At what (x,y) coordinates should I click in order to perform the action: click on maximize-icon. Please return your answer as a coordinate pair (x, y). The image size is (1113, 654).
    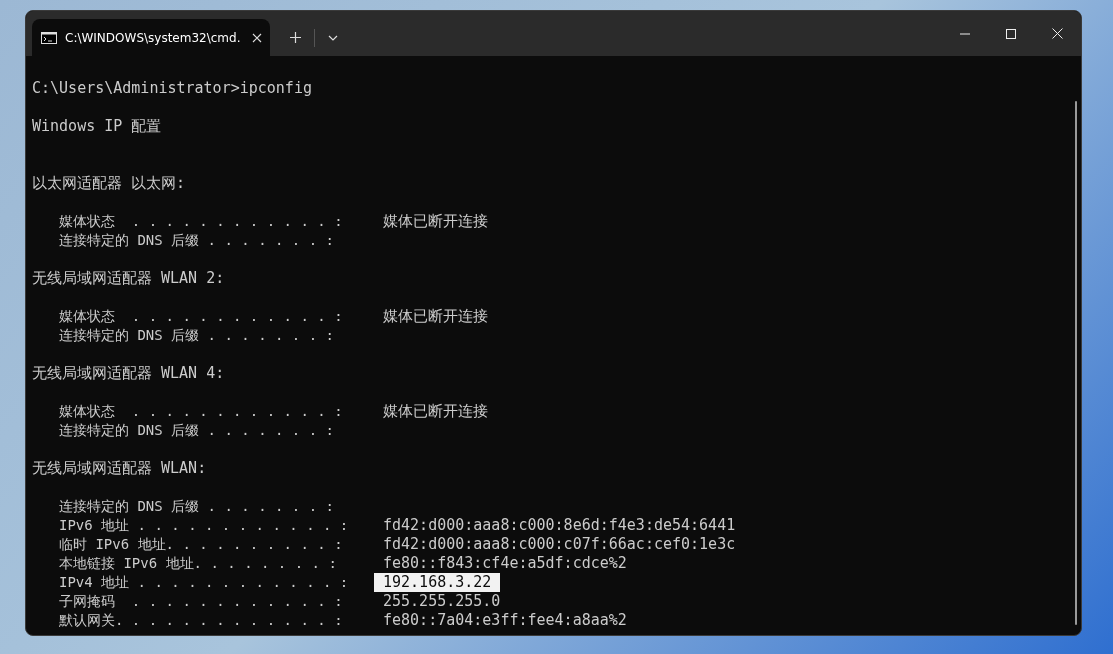
    Looking at the image, I should click on (1011, 33).